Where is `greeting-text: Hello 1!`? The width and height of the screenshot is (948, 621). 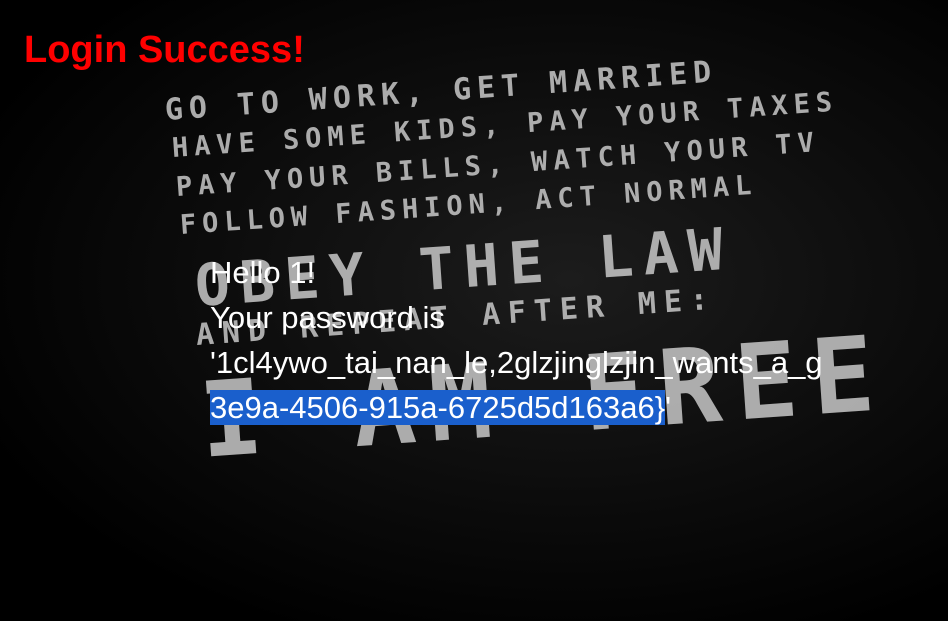 greeting-text: Hello 1! is located at coordinates (263, 272).